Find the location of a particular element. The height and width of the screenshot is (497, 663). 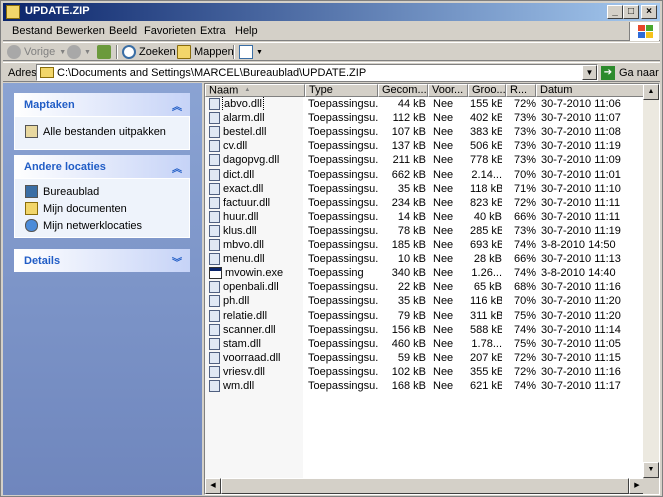

menu-extra: Extra is located at coordinates (213, 31).